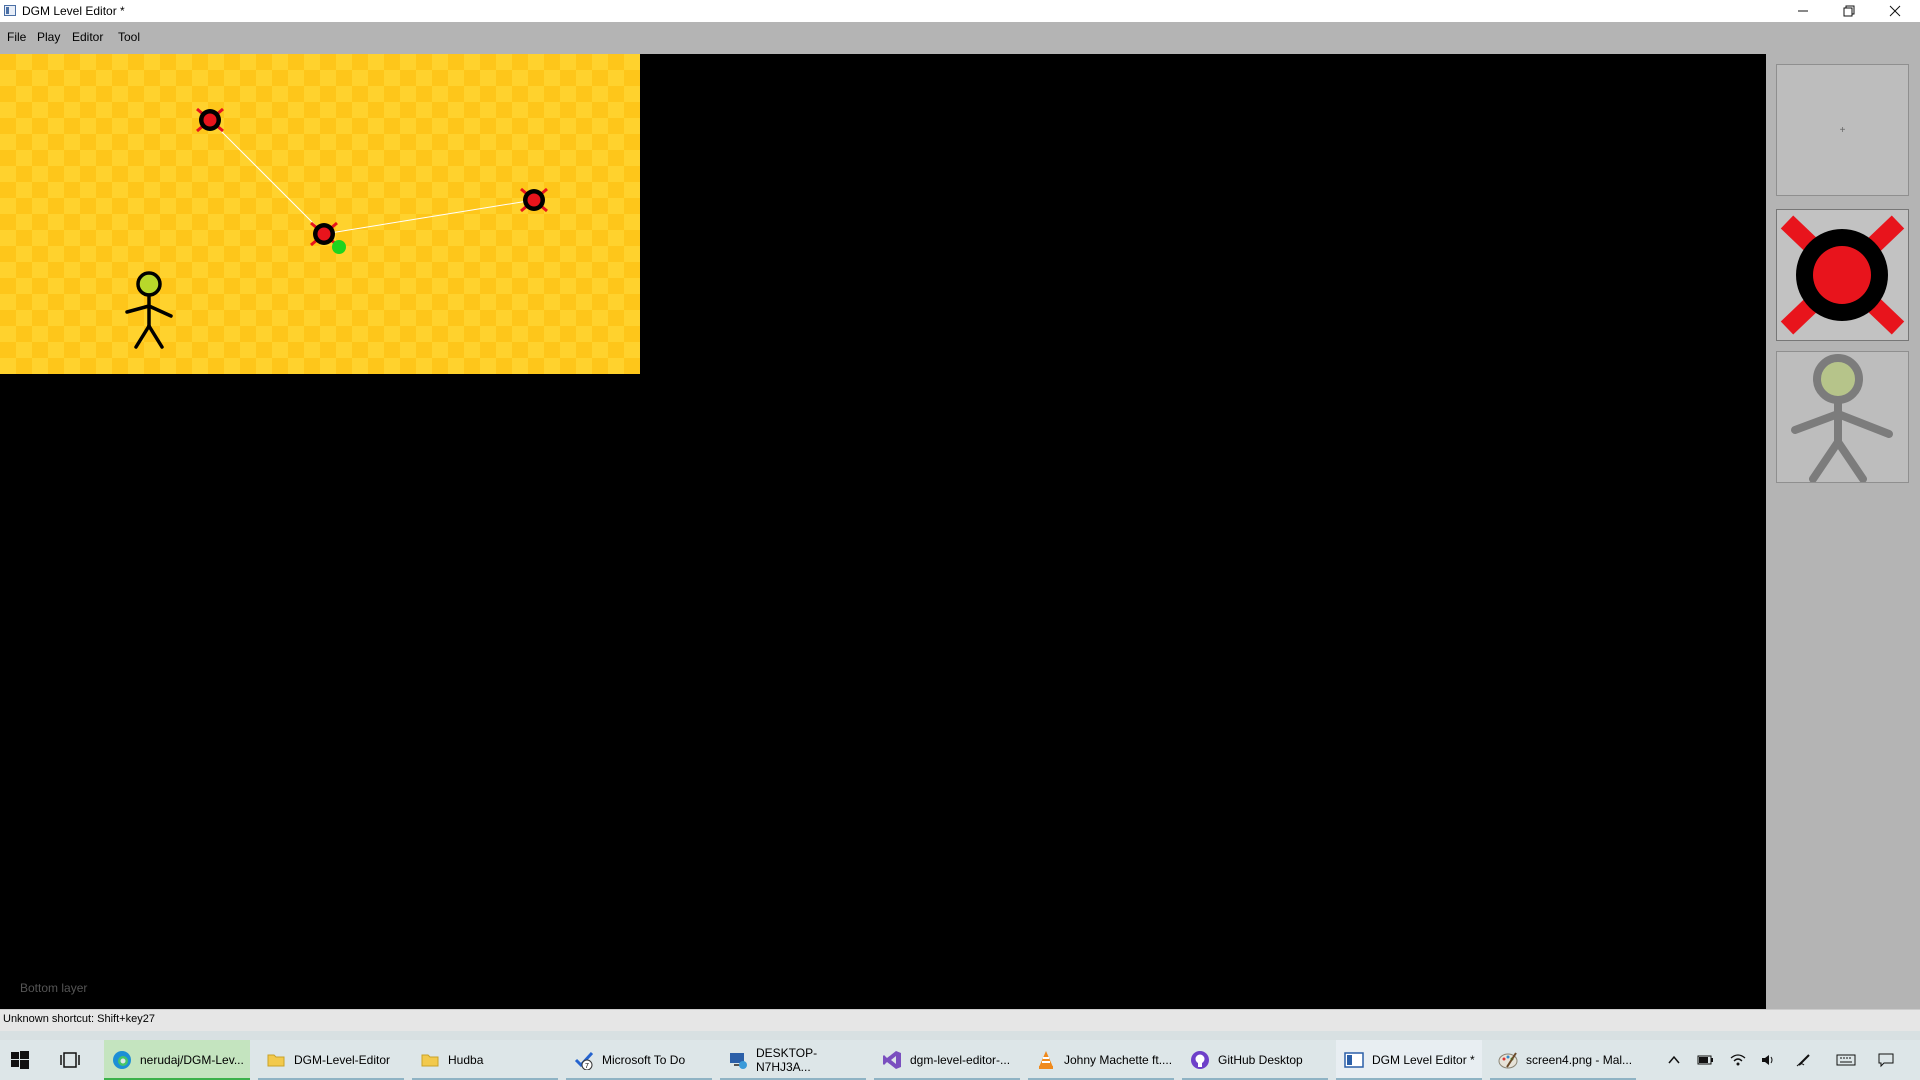 The image size is (1920, 1080). What do you see at coordinates (466, 1060) in the screenshot?
I see `taskbar-item-label: Hudba` at bounding box center [466, 1060].